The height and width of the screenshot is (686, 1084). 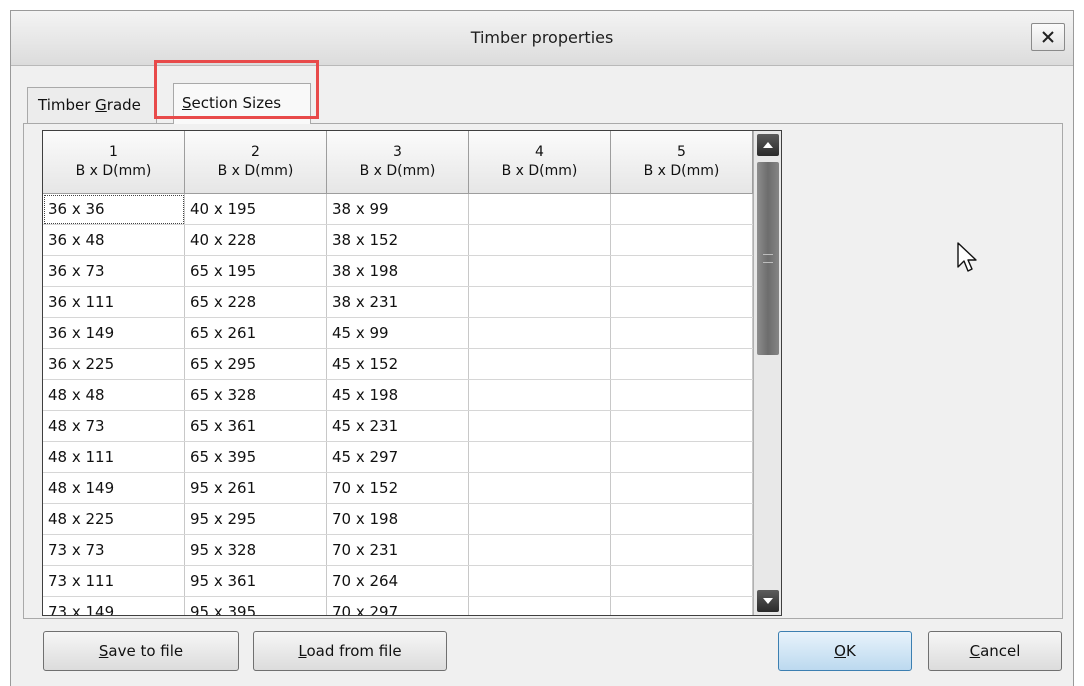 What do you see at coordinates (255, 333) in the screenshot?
I see `table-cell: 65 x 261` at bounding box center [255, 333].